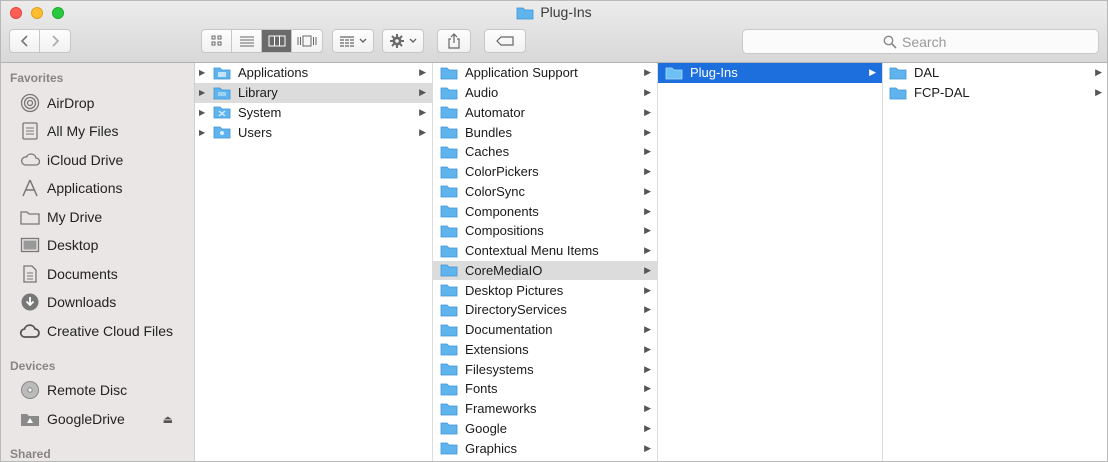 This screenshot has width=1108, height=462. What do you see at coordinates (104, 103) in the screenshot?
I see `sidebar-item-airdrop: AirDrop` at bounding box center [104, 103].